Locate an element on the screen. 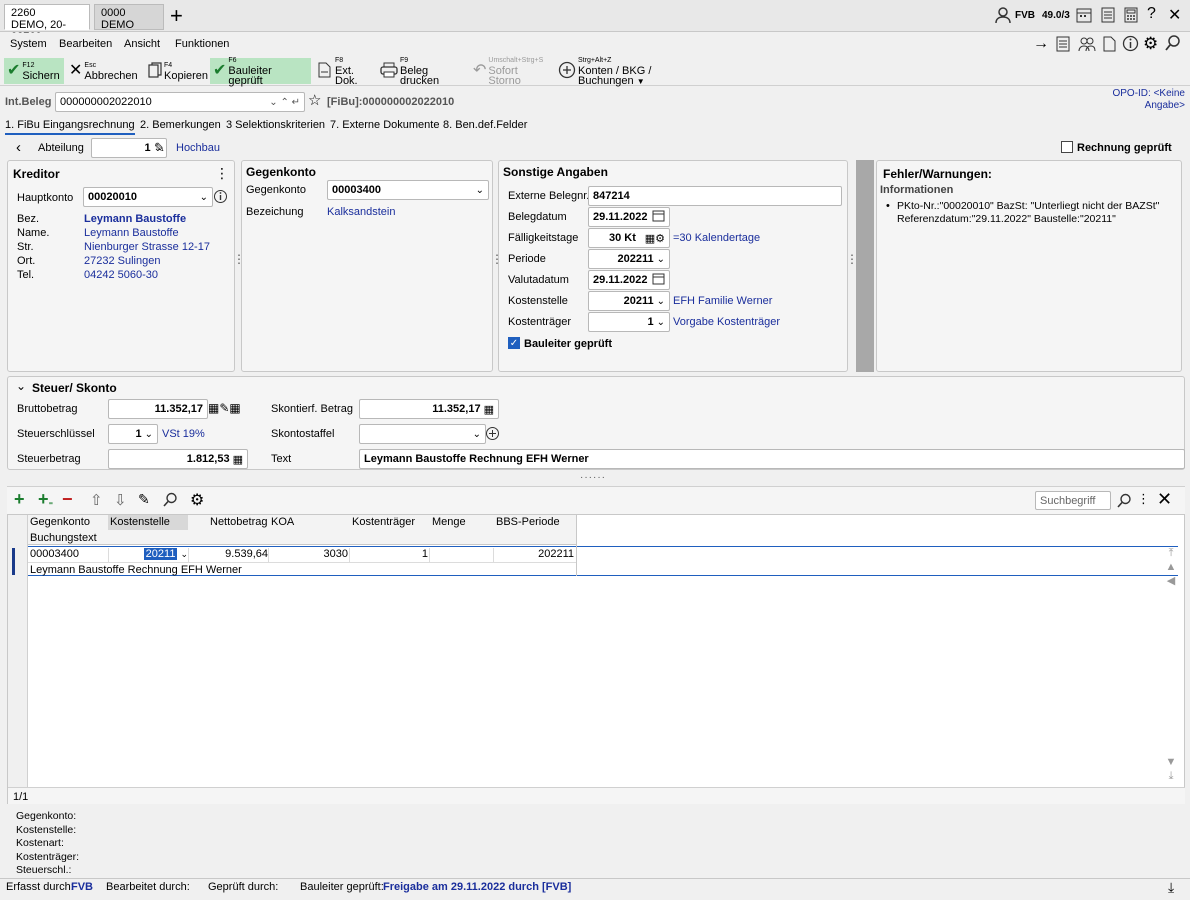 The height and width of the screenshot is (900, 1190). collapse-chevron-icon: ⌄ is located at coordinates (21, 386).